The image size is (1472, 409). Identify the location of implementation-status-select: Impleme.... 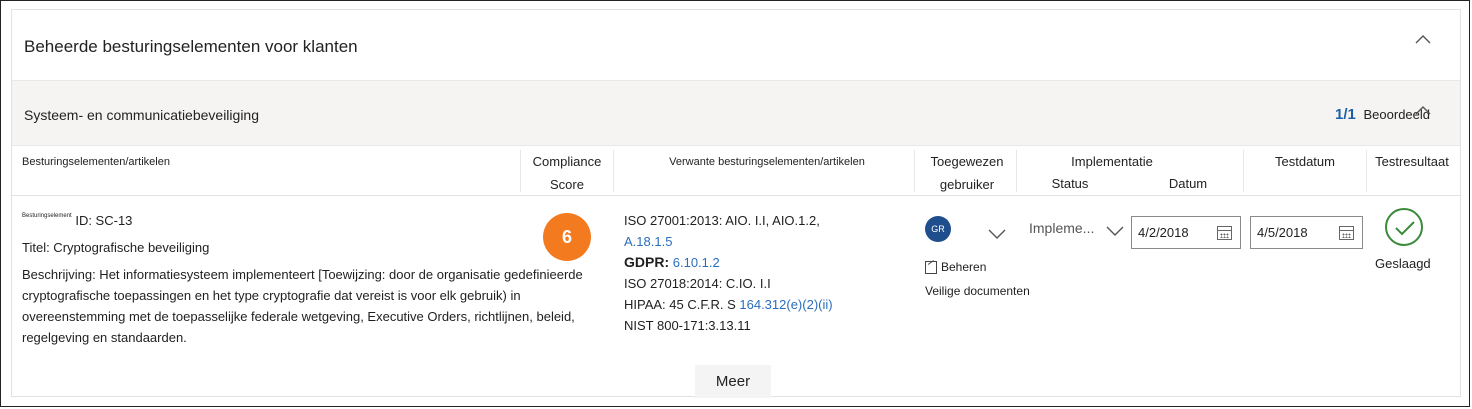
(1061, 228).